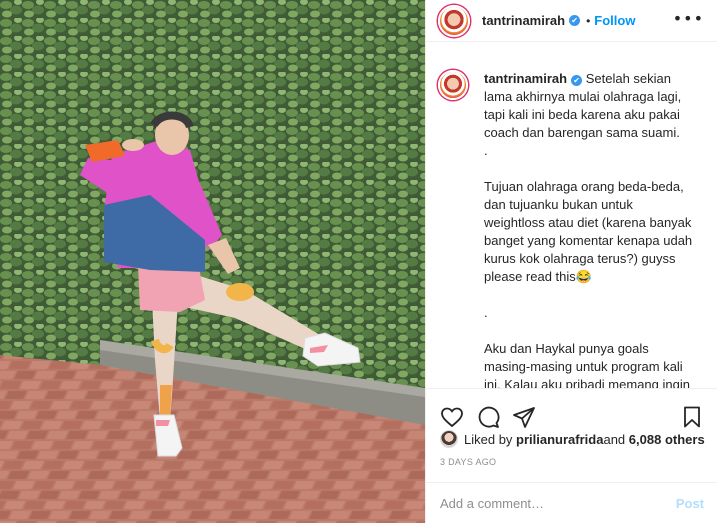 This screenshot has height=523, width=717. What do you see at coordinates (488, 439) in the screenshot?
I see `likes-prefix: Liked by` at bounding box center [488, 439].